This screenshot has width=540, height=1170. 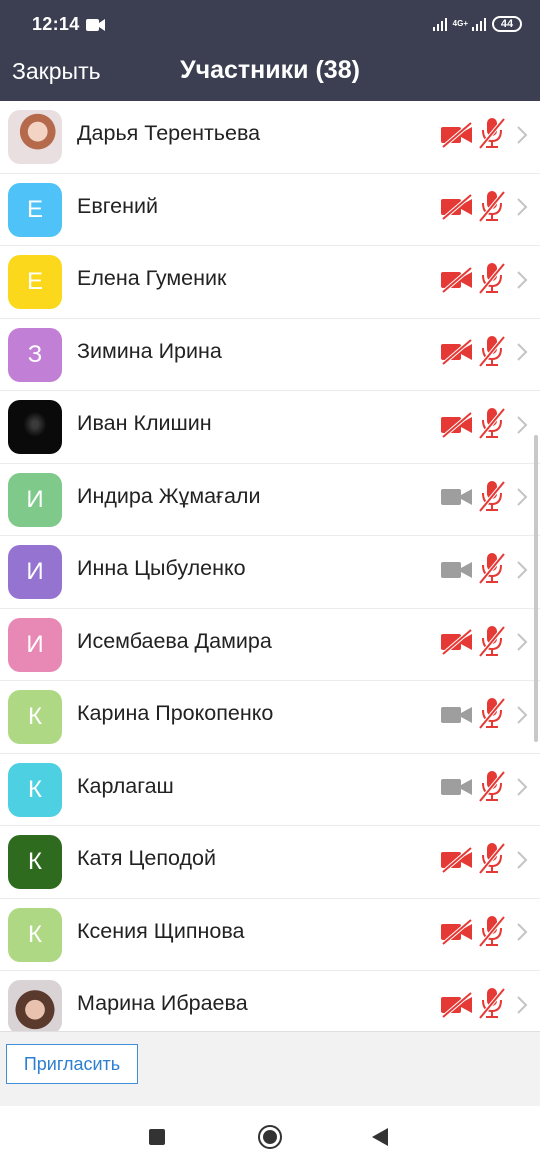 What do you see at coordinates (270, 862) in the screenshot?
I see `participant-row: К Катя Цеподой` at bounding box center [270, 862].